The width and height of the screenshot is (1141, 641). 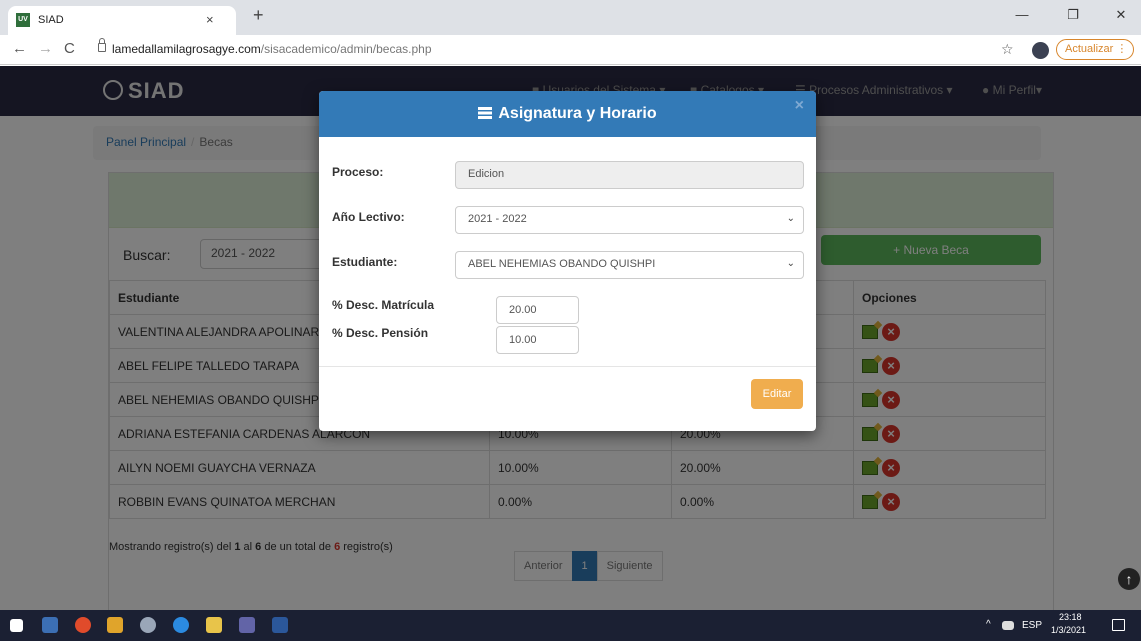 What do you see at coordinates (247, 625) in the screenshot?
I see `teams-icon` at bounding box center [247, 625].